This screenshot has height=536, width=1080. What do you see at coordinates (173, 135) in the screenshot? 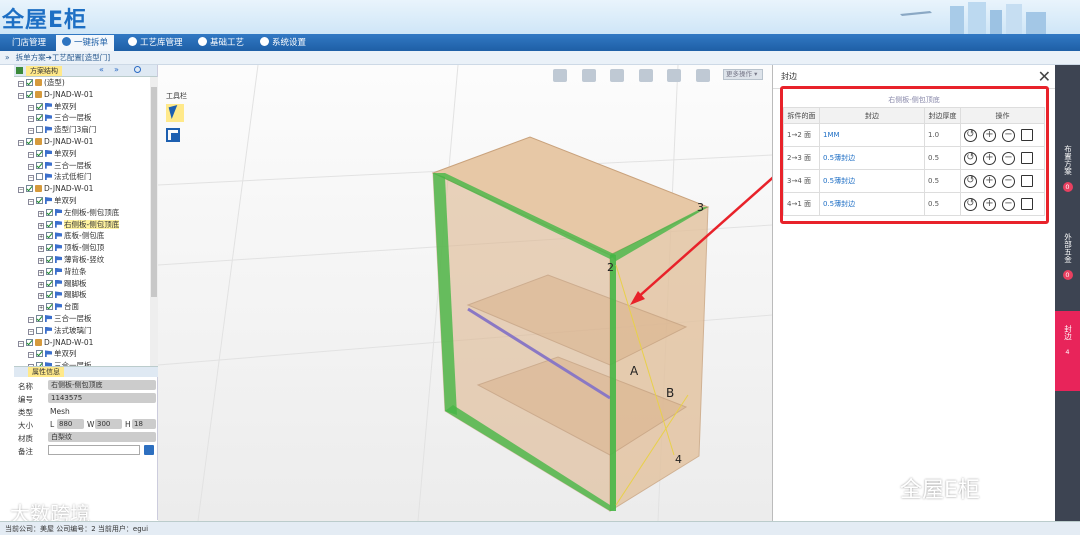
I see `layer-tool` at bounding box center [173, 135].